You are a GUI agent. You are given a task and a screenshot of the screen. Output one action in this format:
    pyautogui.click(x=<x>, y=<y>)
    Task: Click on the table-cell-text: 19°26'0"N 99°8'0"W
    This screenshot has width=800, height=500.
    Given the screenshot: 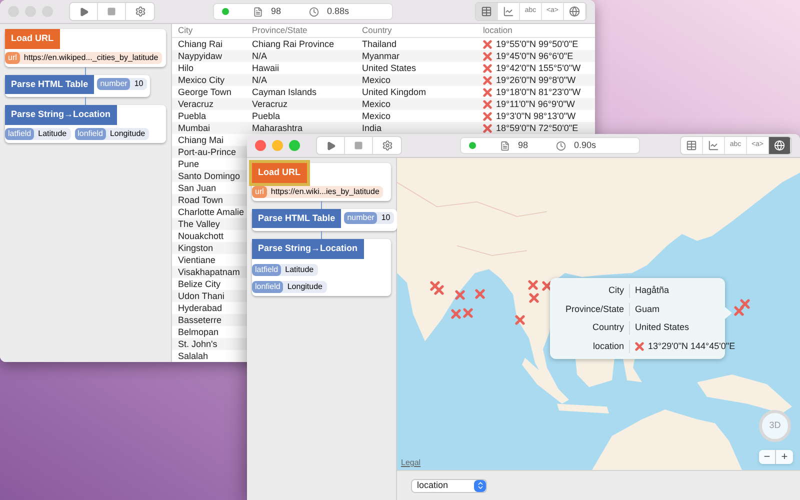 What is the action you would take?
    pyautogui.click(x=536, y=80)
    